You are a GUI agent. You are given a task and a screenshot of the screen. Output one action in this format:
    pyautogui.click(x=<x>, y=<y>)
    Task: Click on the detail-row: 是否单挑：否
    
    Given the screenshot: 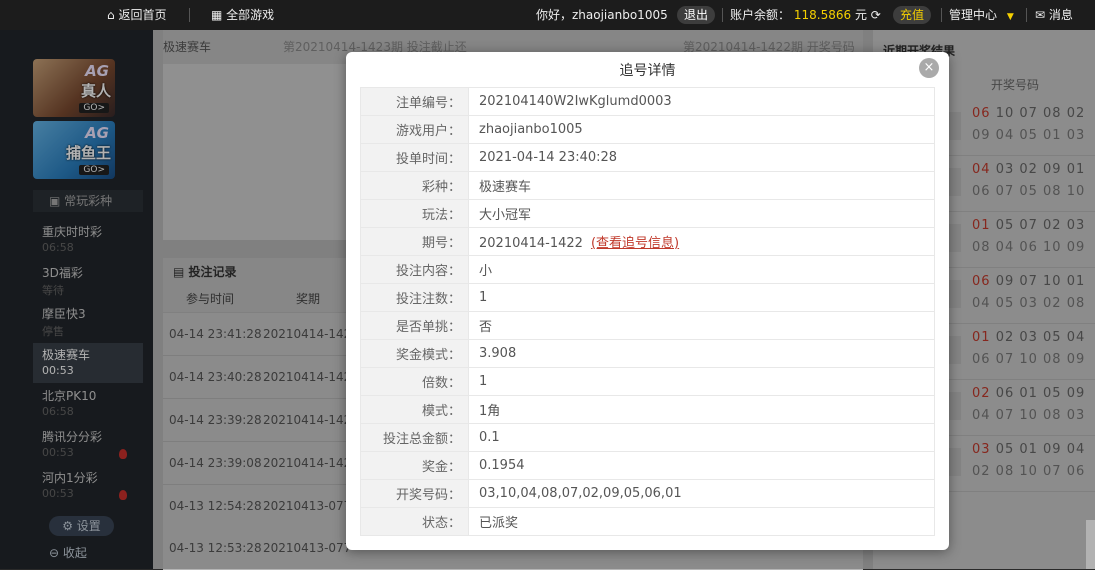 What is the action you would take?
    pyautogui.click(x=647, y=325)
    